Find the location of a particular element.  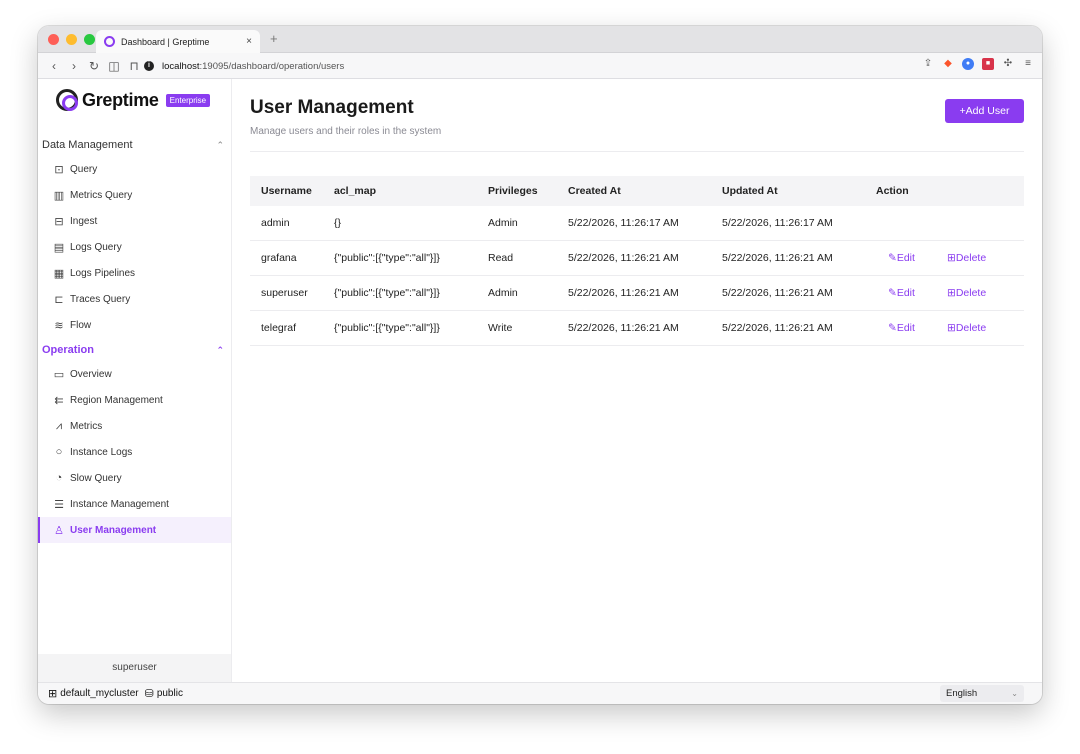

brave-shield-icon: ◆ is located at coordinates (948, 64).